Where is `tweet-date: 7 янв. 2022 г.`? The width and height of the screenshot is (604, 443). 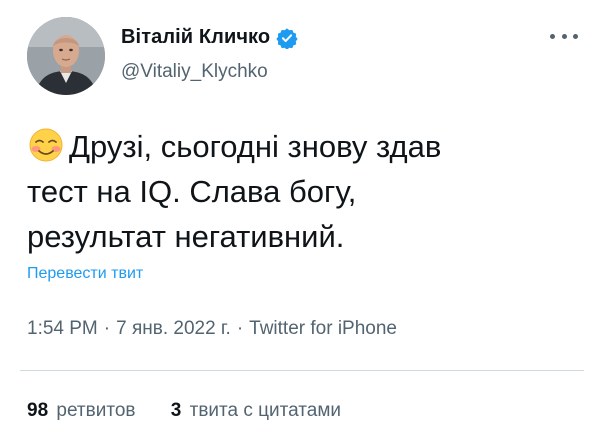 tweet-date: 7 янв. 2022 г. is located at coordinates (173, 328).